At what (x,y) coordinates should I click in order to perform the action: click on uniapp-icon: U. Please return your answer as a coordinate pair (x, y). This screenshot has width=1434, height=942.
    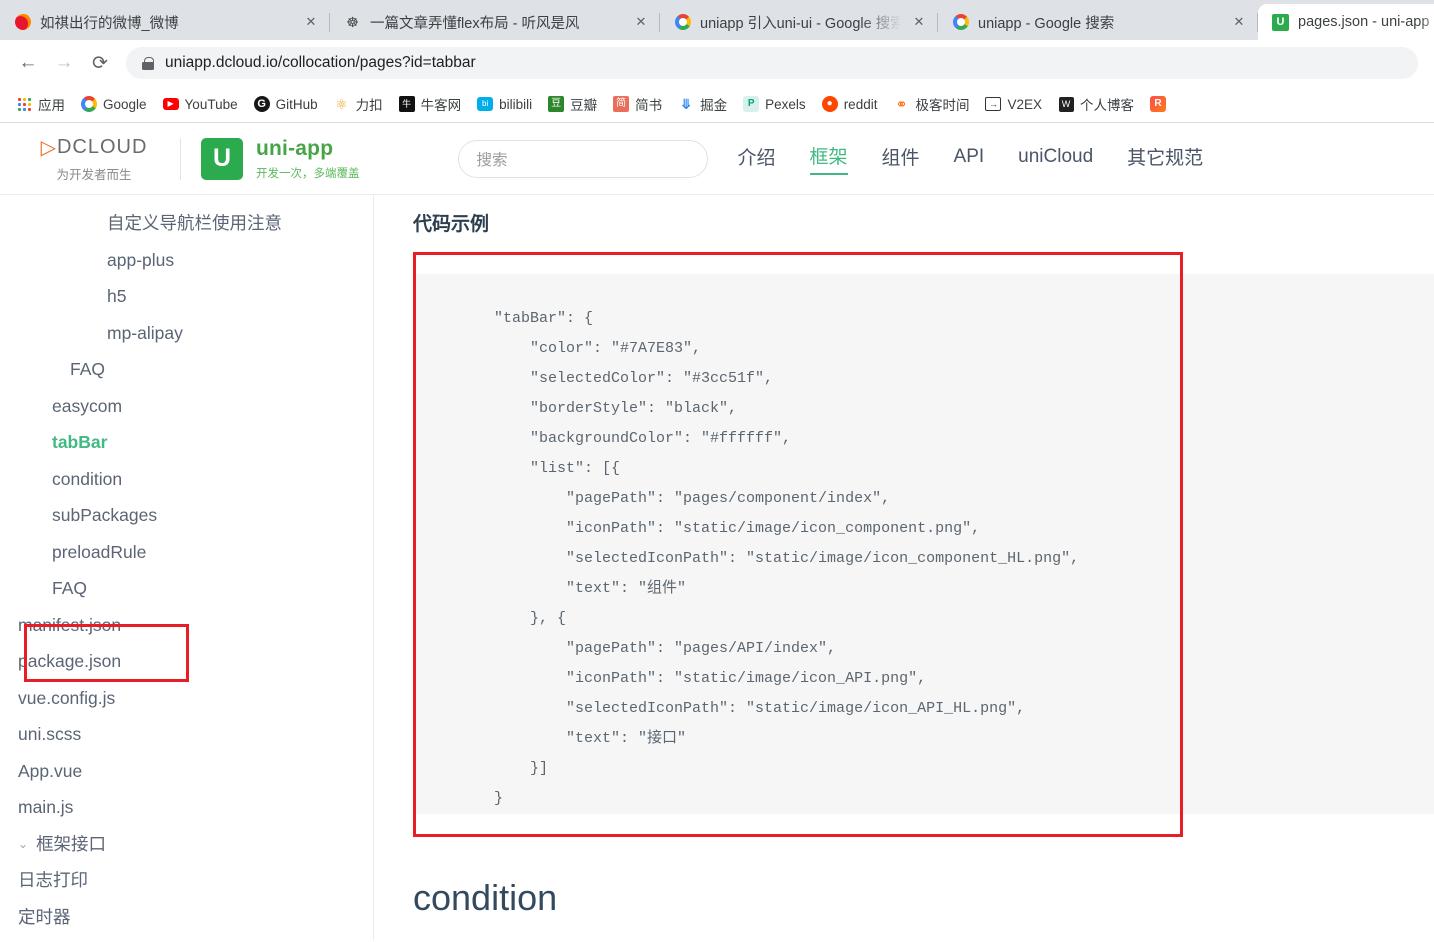
    Looking at the image, I should click on (1280, 22).